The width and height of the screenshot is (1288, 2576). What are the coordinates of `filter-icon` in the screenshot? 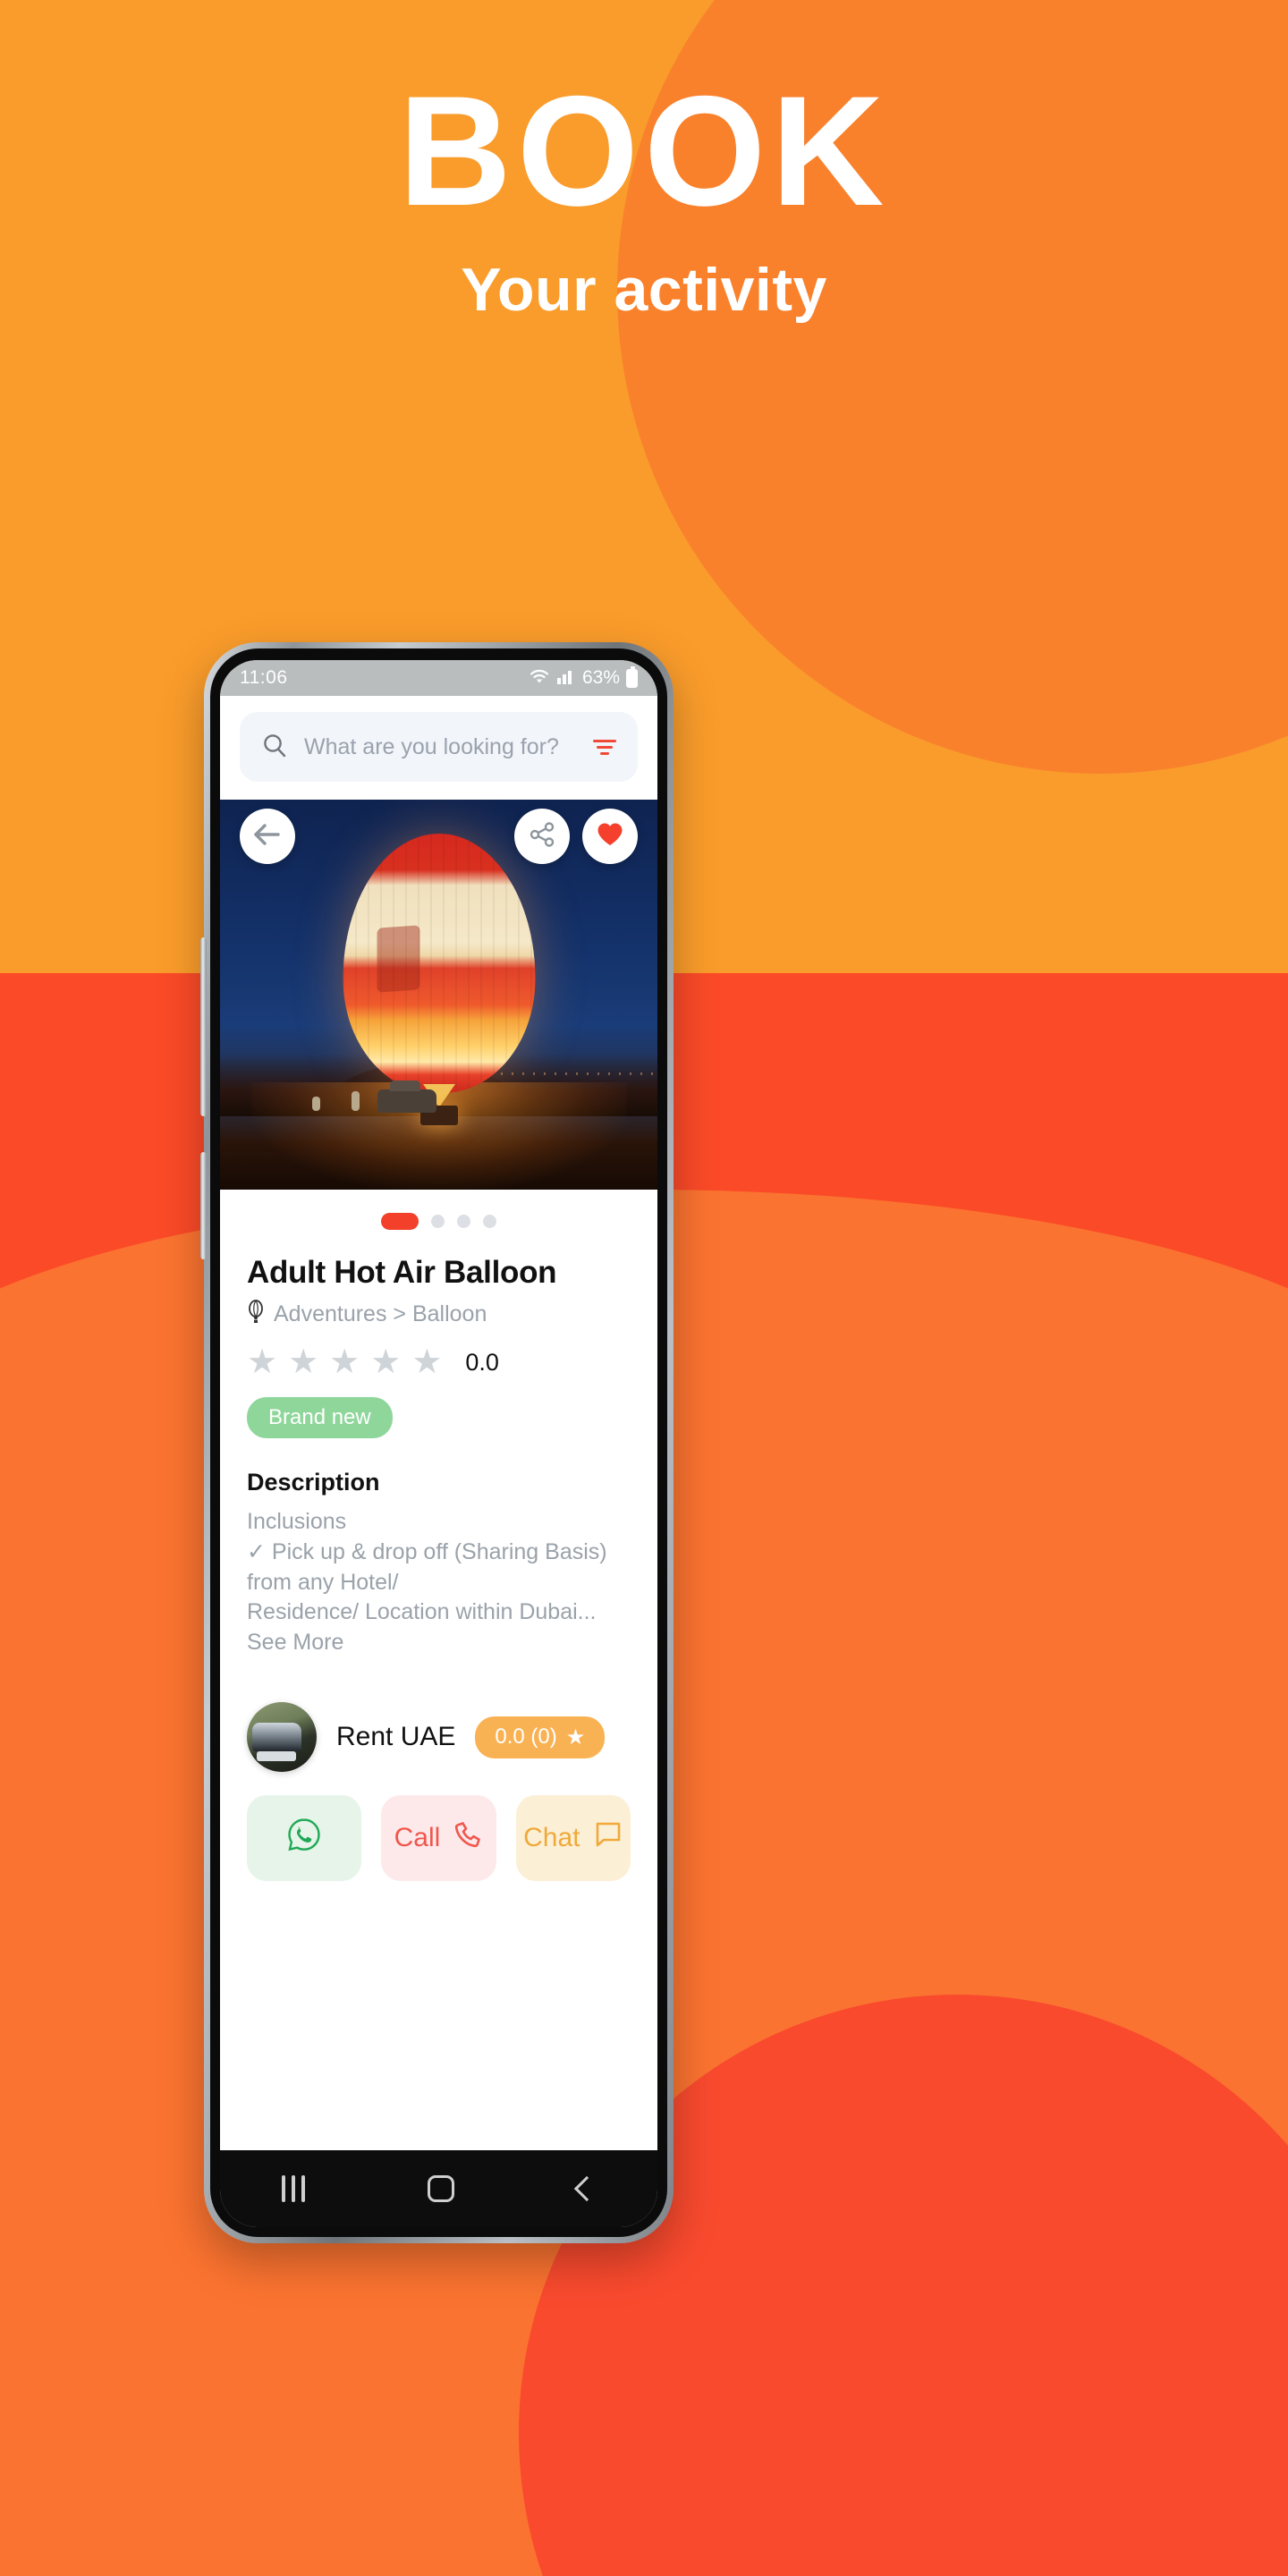 It's located at (604, 747).